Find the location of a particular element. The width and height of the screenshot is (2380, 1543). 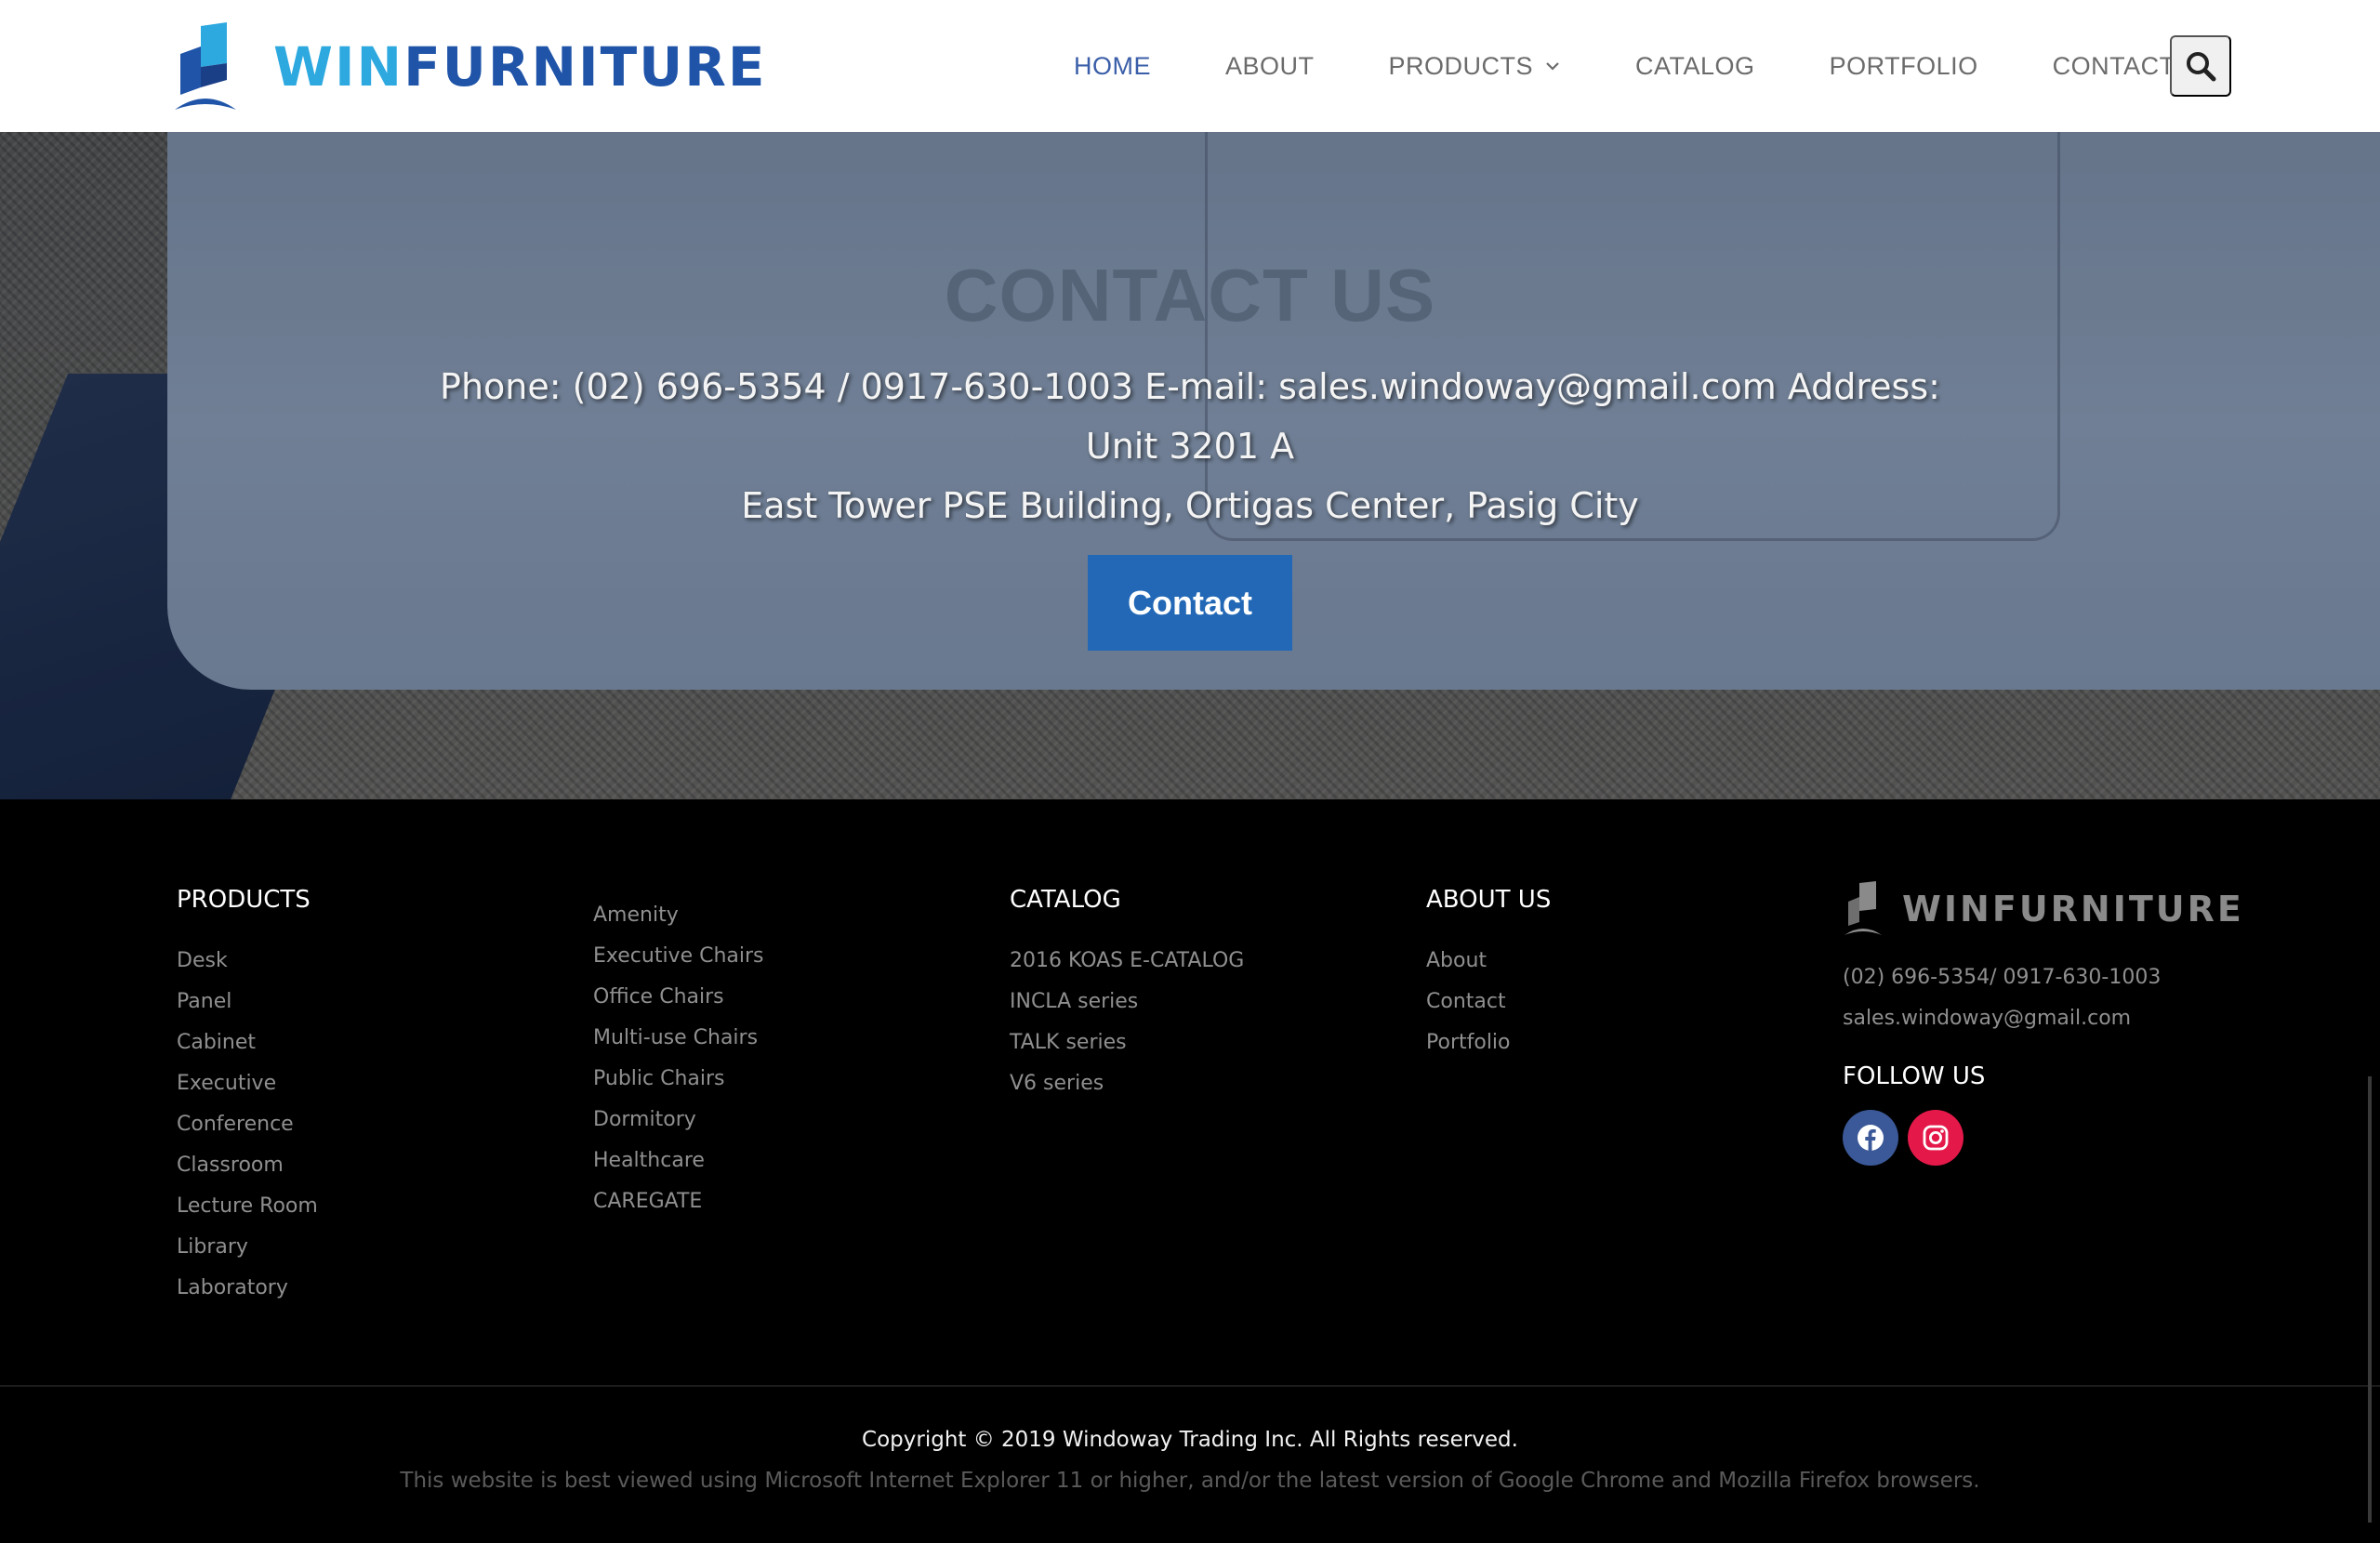

footer-link-portfolio: Portfolio is located at coordinates (1468, 1042).